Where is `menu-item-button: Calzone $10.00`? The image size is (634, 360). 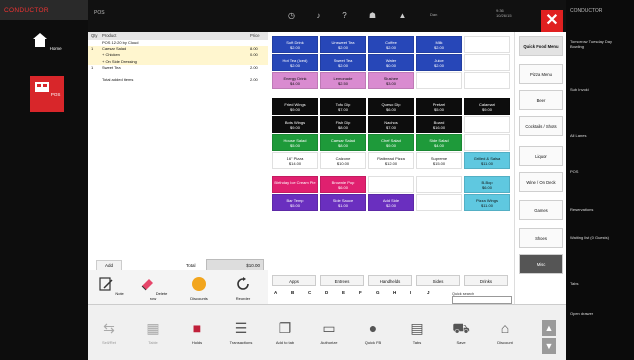 menu-item-button: Calzone $10.00 is located at coordinates (343, 160).